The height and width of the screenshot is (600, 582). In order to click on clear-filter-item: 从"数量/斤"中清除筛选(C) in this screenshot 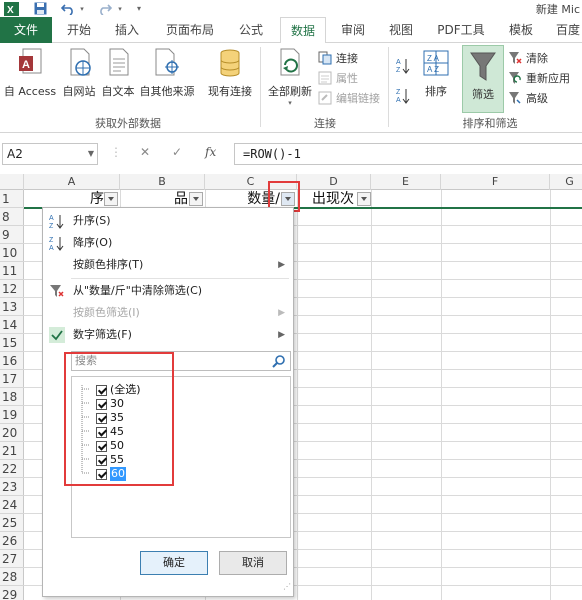, I will do `click(168, 291)`.